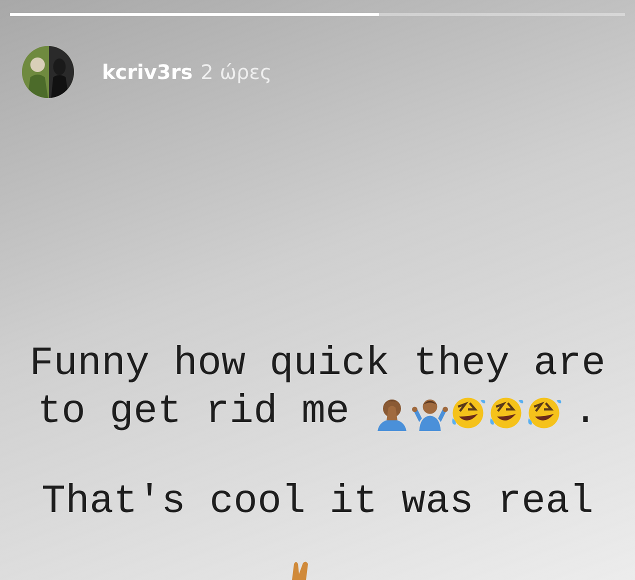 The height and width of the screenshot is (580, 635). Describe the element at coordinates (317, 503) in the screenshot. I see `caption-text: That's cool it was real` at that location.